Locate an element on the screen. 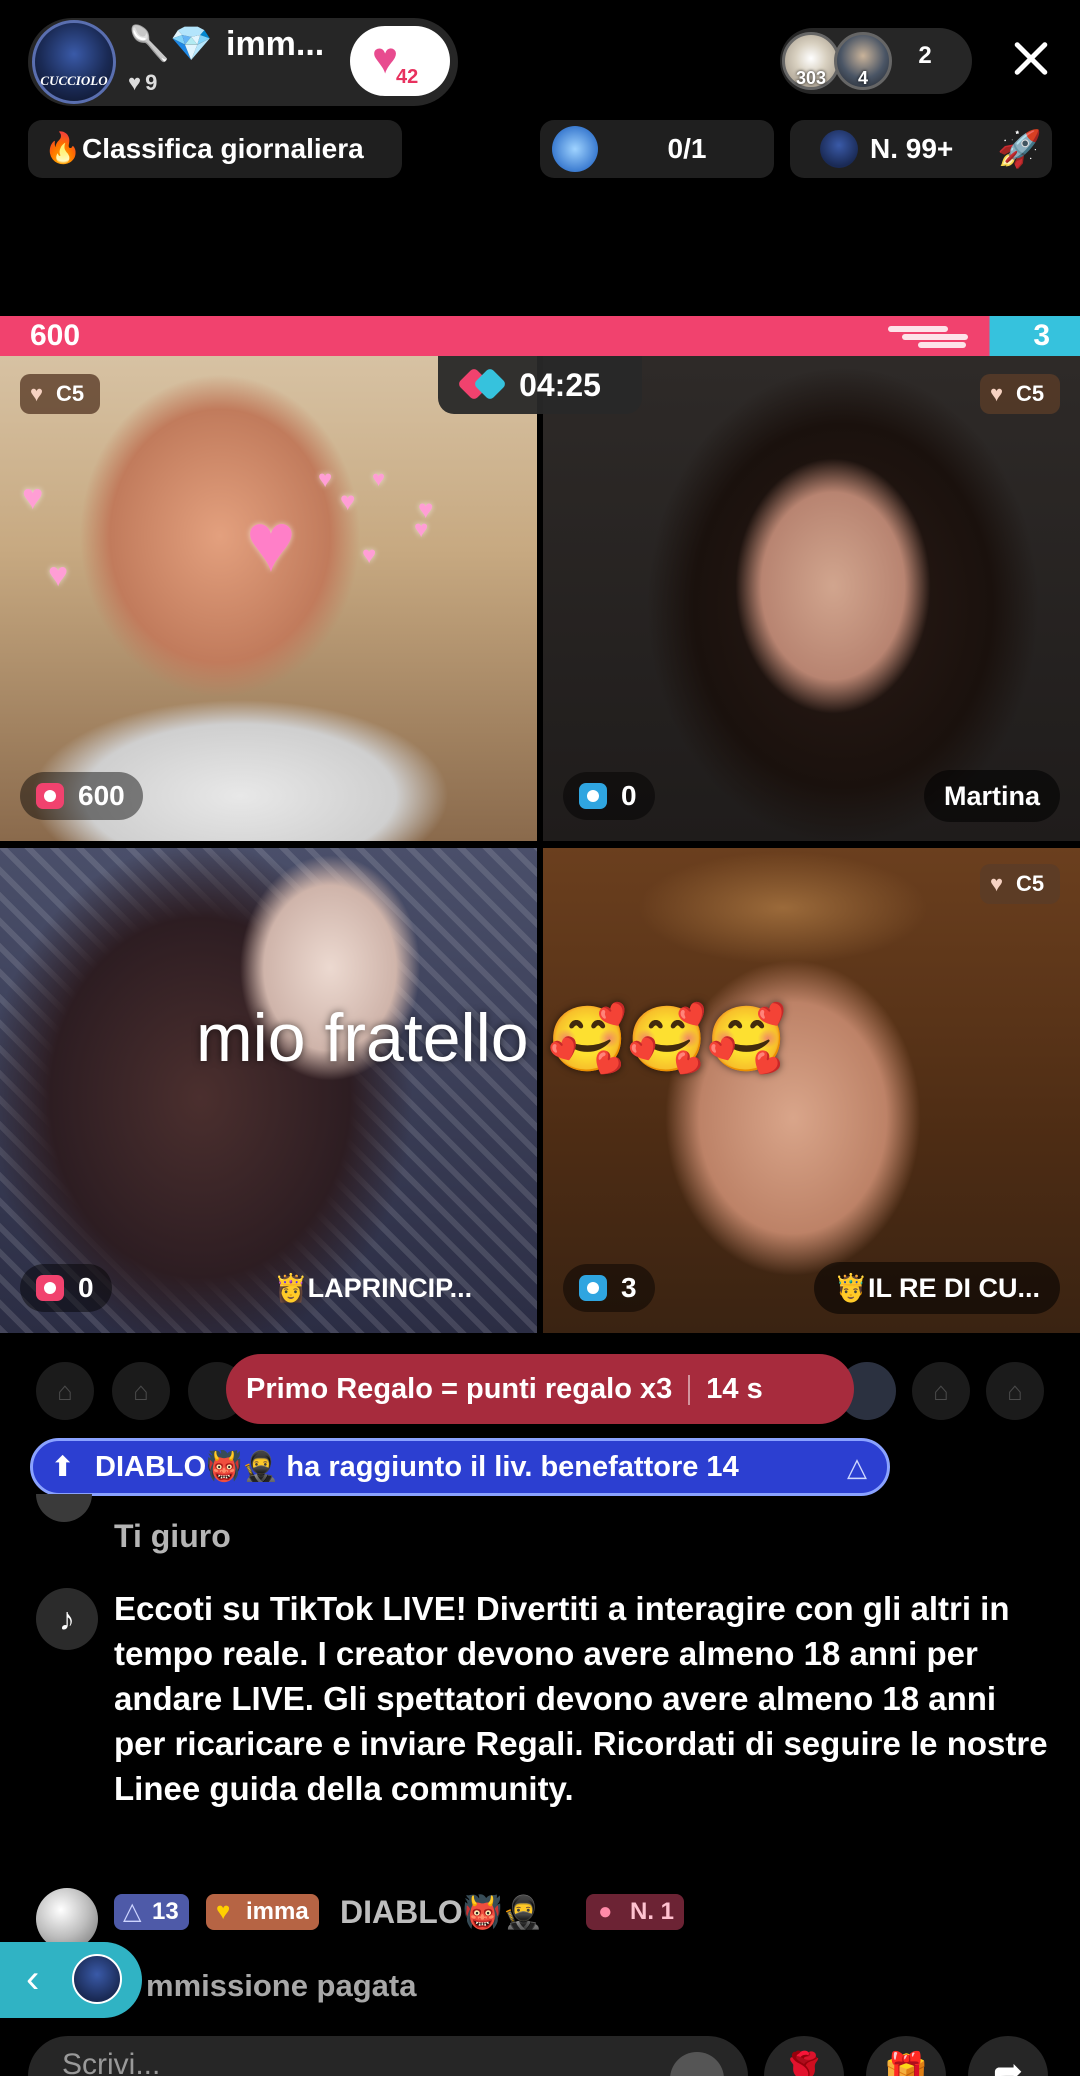  chevron-left-icon: ‹ is located at coordinates (33, 1979).